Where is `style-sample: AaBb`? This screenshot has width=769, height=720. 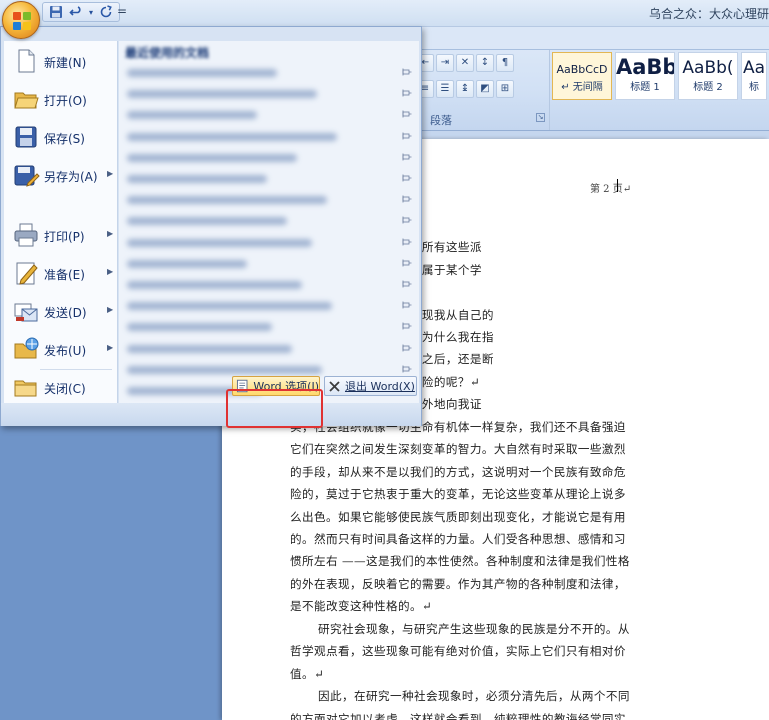 style-sample: AaBb is located at coordinates (645, 67).